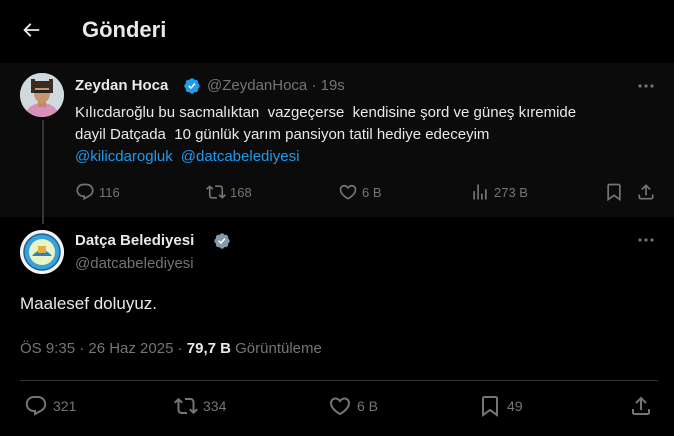 This screenshot has width=674, height=436. I want to click on views-count: 273 B, so click(511, 192).